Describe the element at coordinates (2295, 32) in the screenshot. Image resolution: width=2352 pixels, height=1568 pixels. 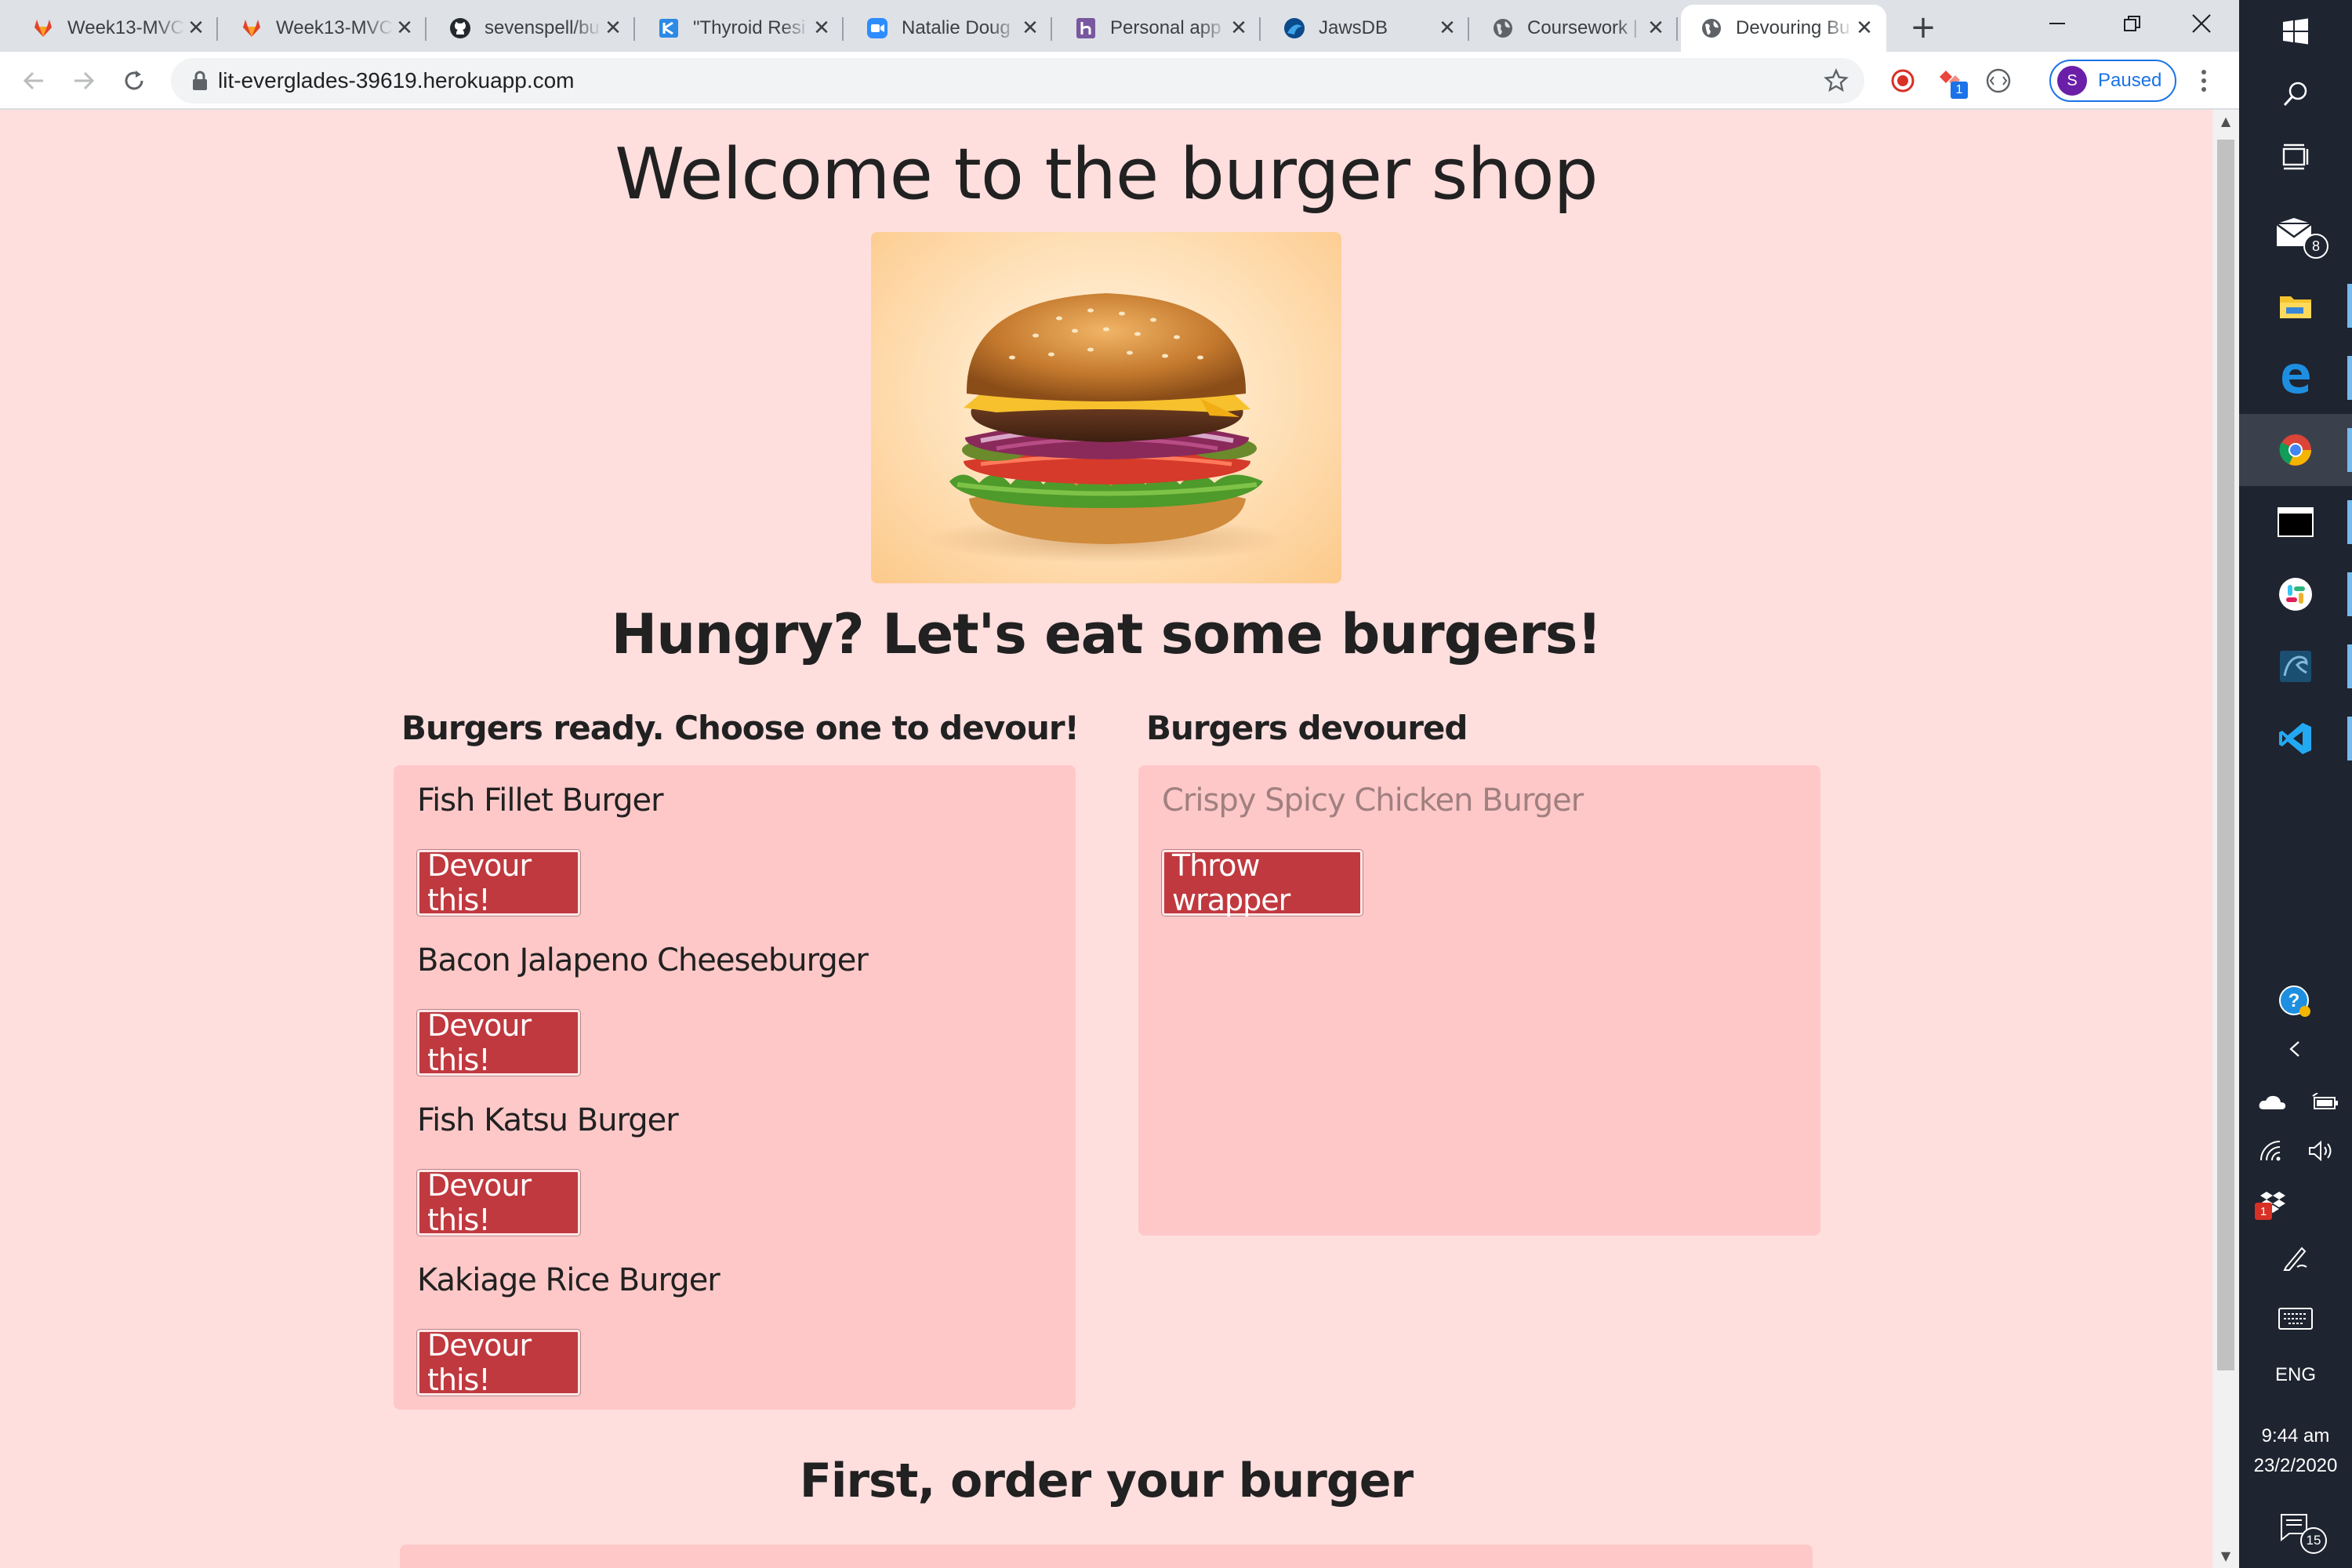
I see `windows-start-icon` at that location.